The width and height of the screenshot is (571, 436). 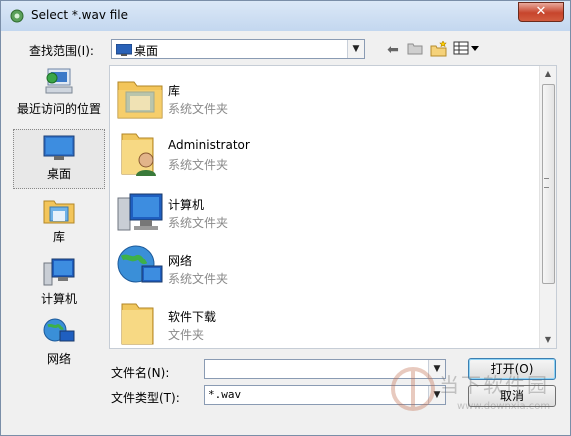 What do you see at coordinates (186, 205) in the screenshot?
I see `file-name: 计算机` at bounding box center [186, 205].